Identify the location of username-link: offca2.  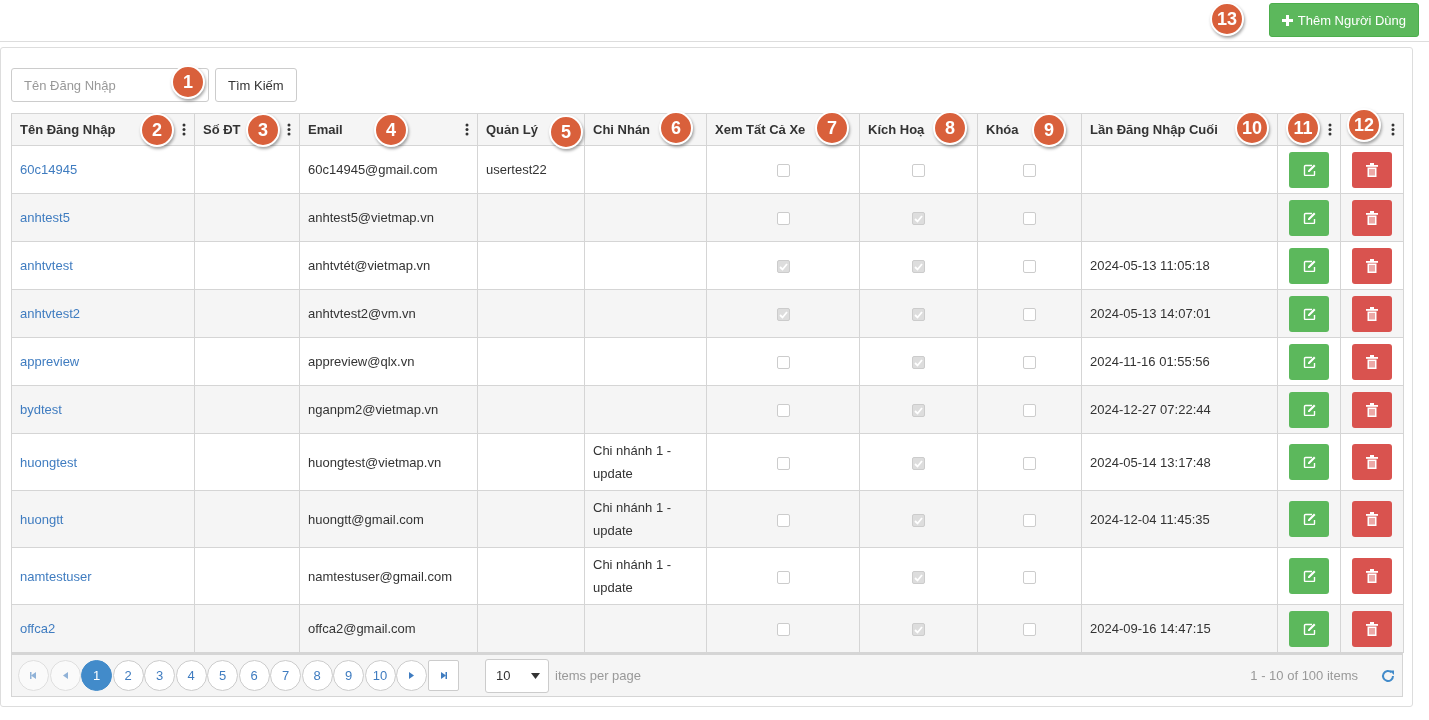
(38, 628).